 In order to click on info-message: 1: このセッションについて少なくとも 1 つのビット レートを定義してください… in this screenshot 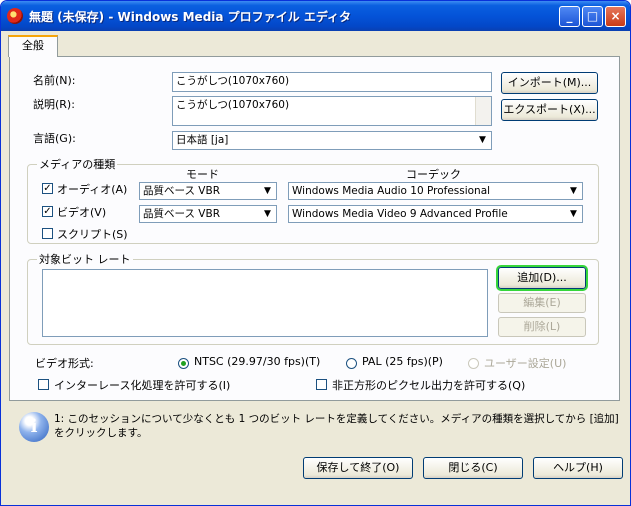, I will do `click(336, 426)`.